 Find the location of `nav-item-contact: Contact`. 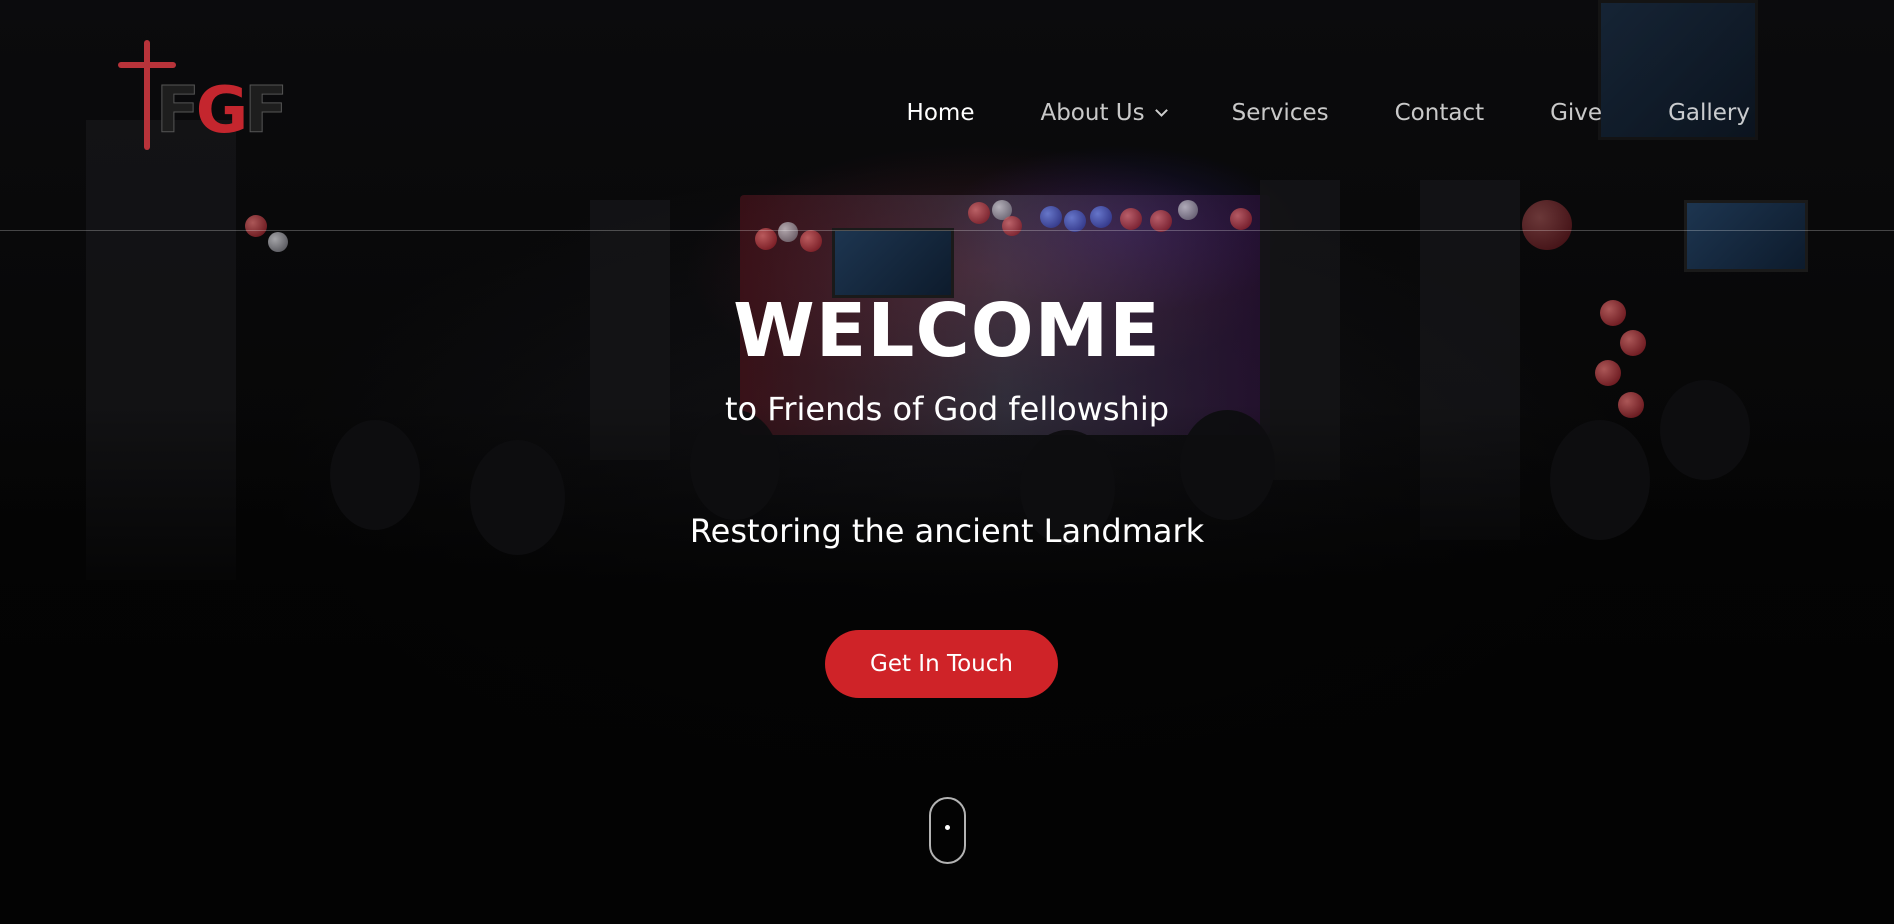

nav-item-contact: Contact is located at coordinates (1439, 113).